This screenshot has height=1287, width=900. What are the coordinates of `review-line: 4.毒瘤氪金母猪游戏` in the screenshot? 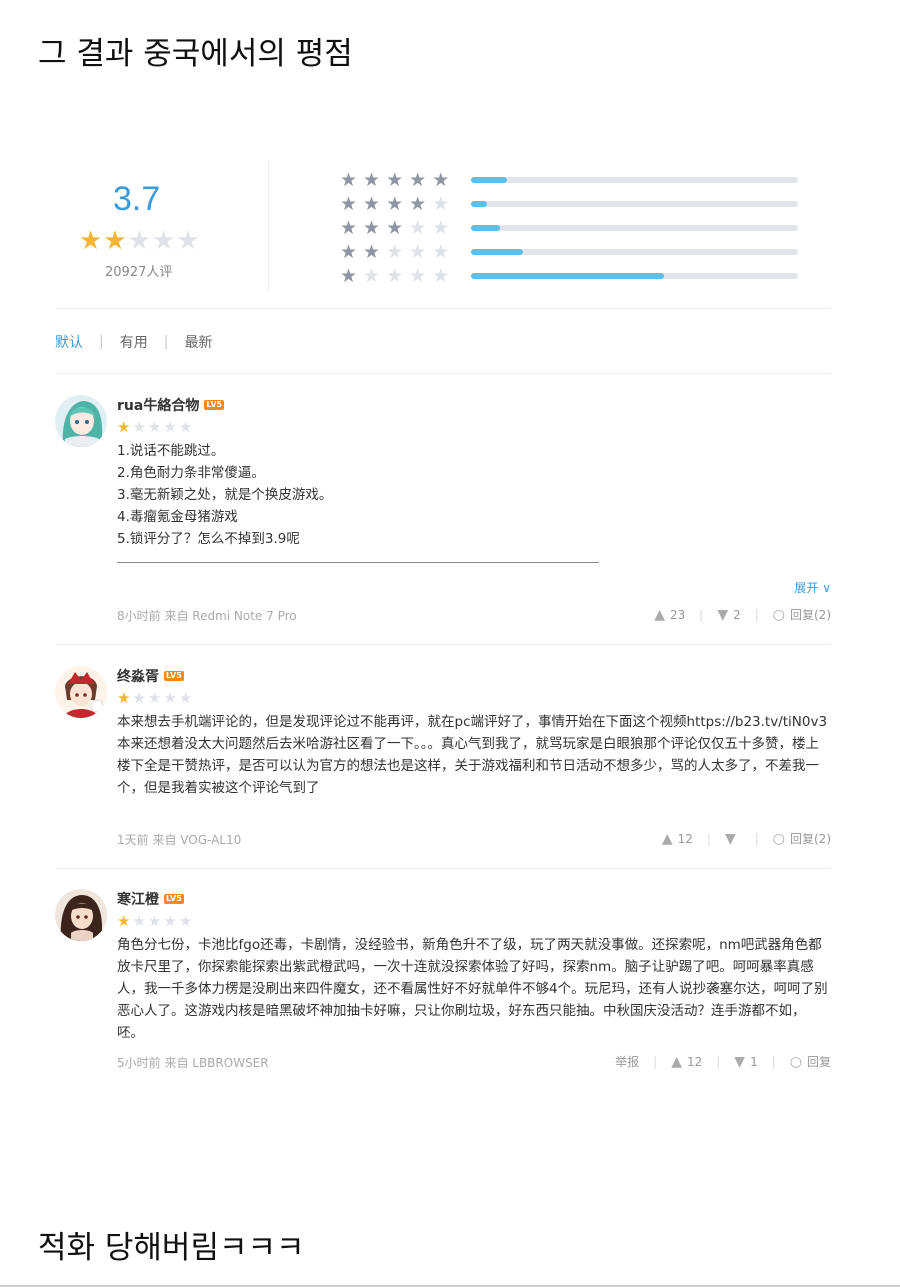 It's located at (177, 517).